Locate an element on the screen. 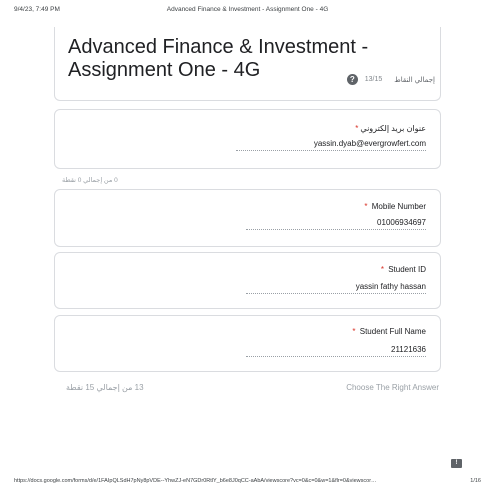 The height and width of the screenshot is (495, 495). question-card-mobile: * Mobile Number 01006934697 is located at coordinates (247, 218).